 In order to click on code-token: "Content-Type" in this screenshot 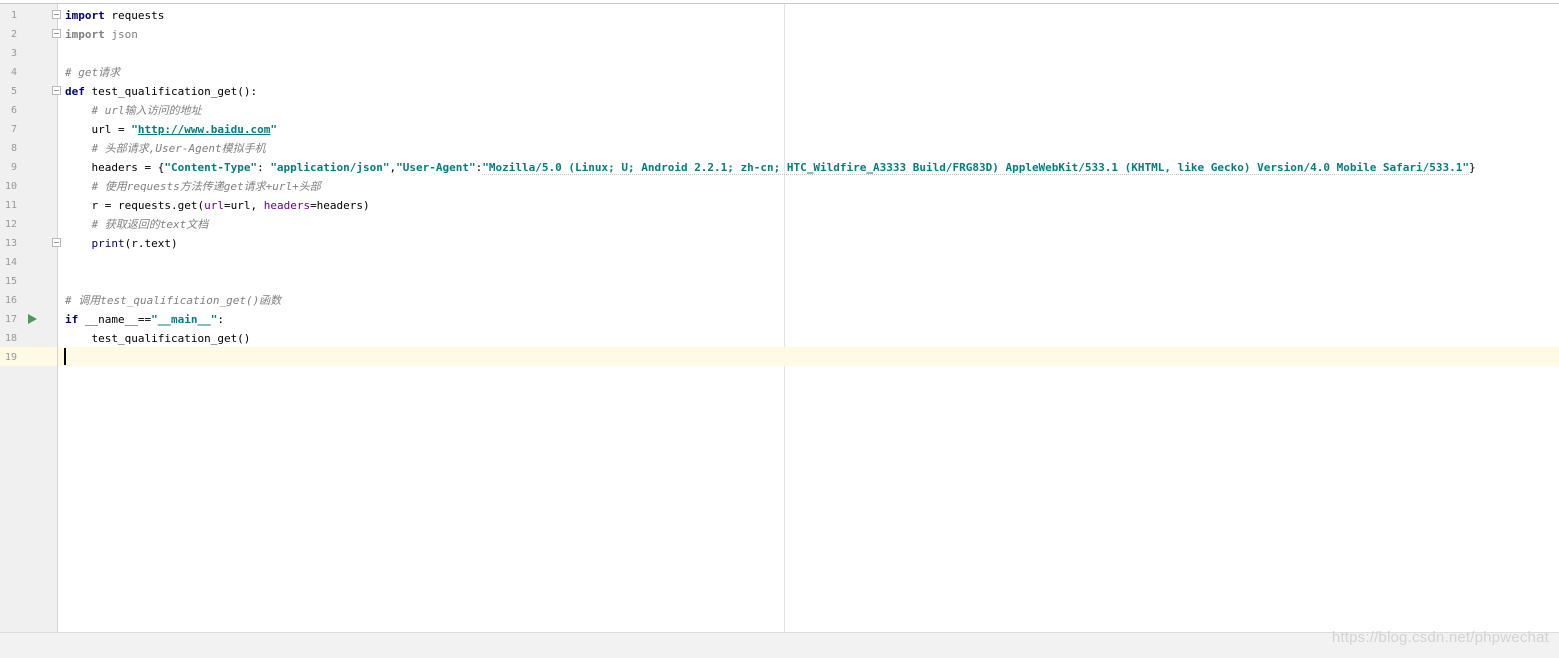, I will do `click(211, 167)`.